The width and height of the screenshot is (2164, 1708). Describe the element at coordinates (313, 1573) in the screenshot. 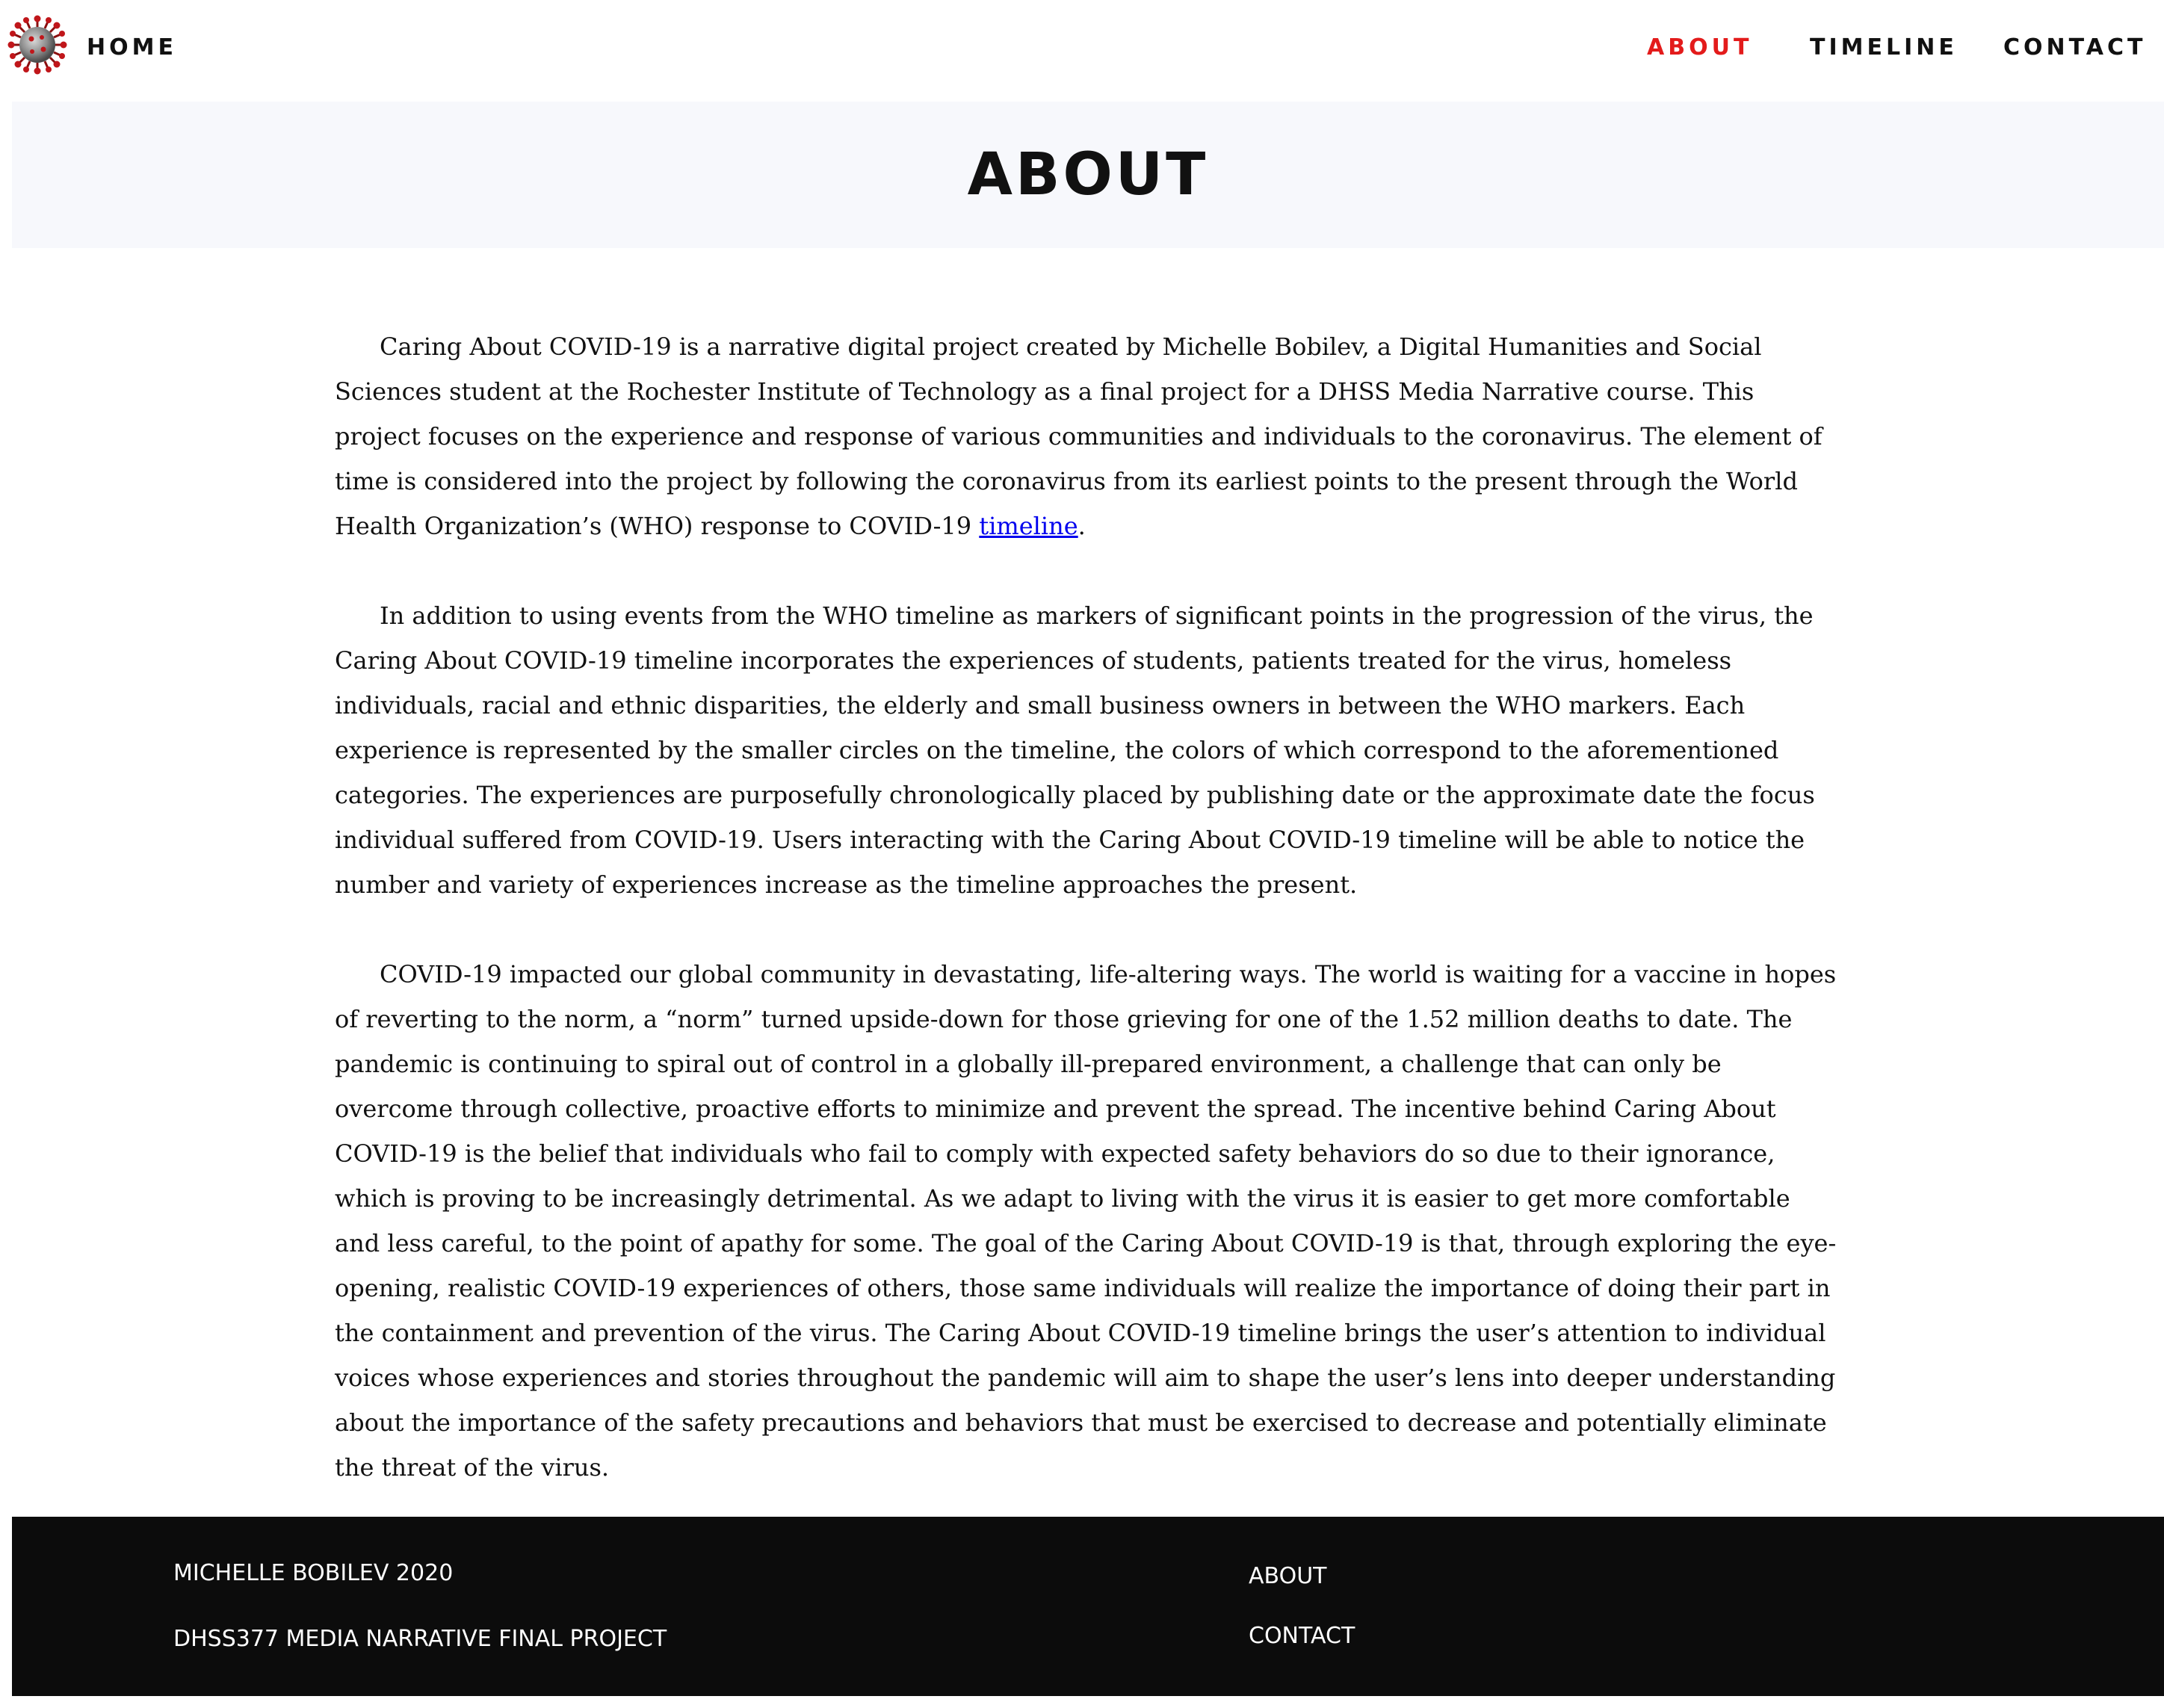

I see `footer-author: MICHELLE BOBILEV 2020` at that location.